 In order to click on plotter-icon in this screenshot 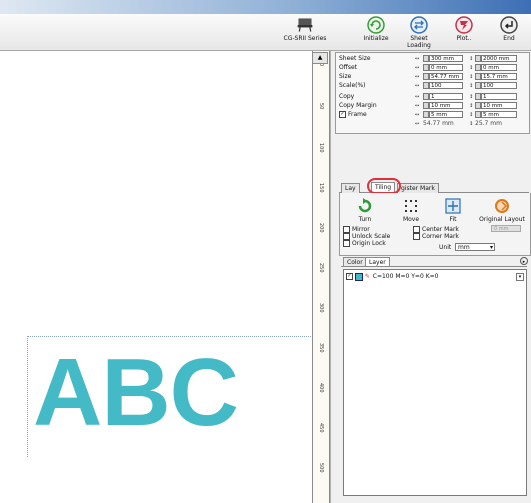, I will do `click(305, 25)`.